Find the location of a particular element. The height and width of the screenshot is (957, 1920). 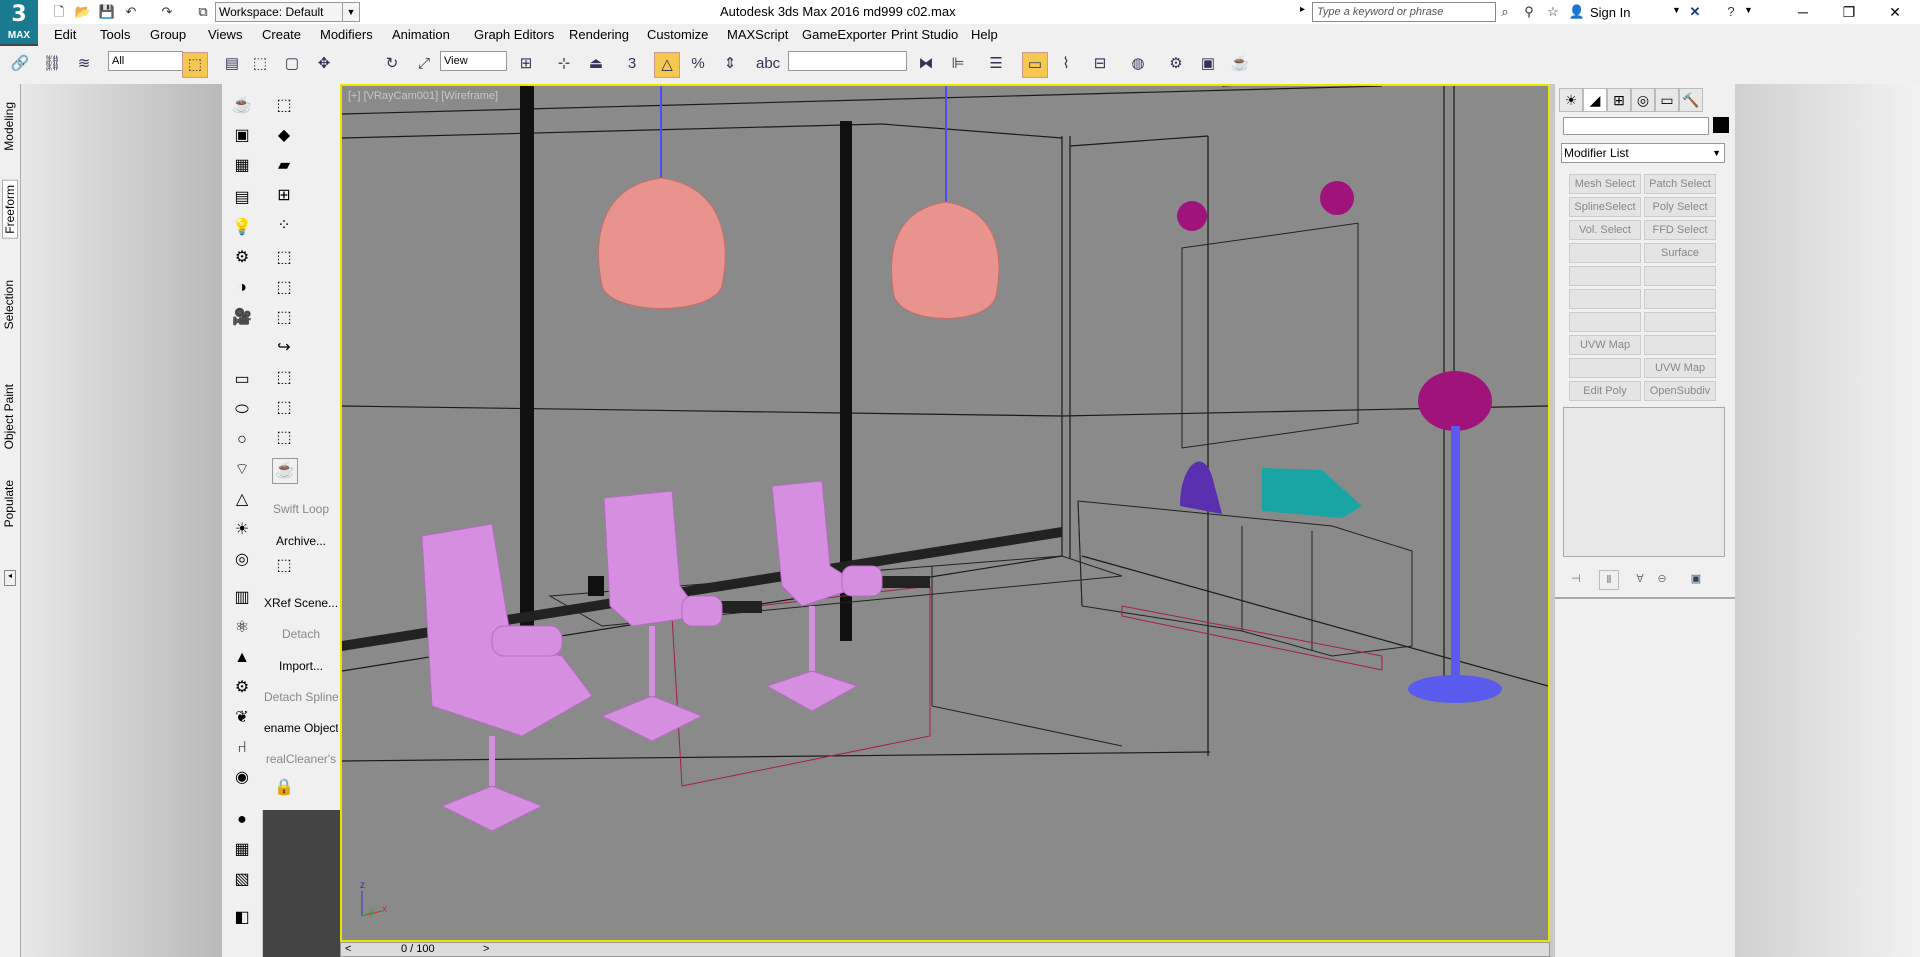

menu-views: Views is located at coordinates (225, 34).